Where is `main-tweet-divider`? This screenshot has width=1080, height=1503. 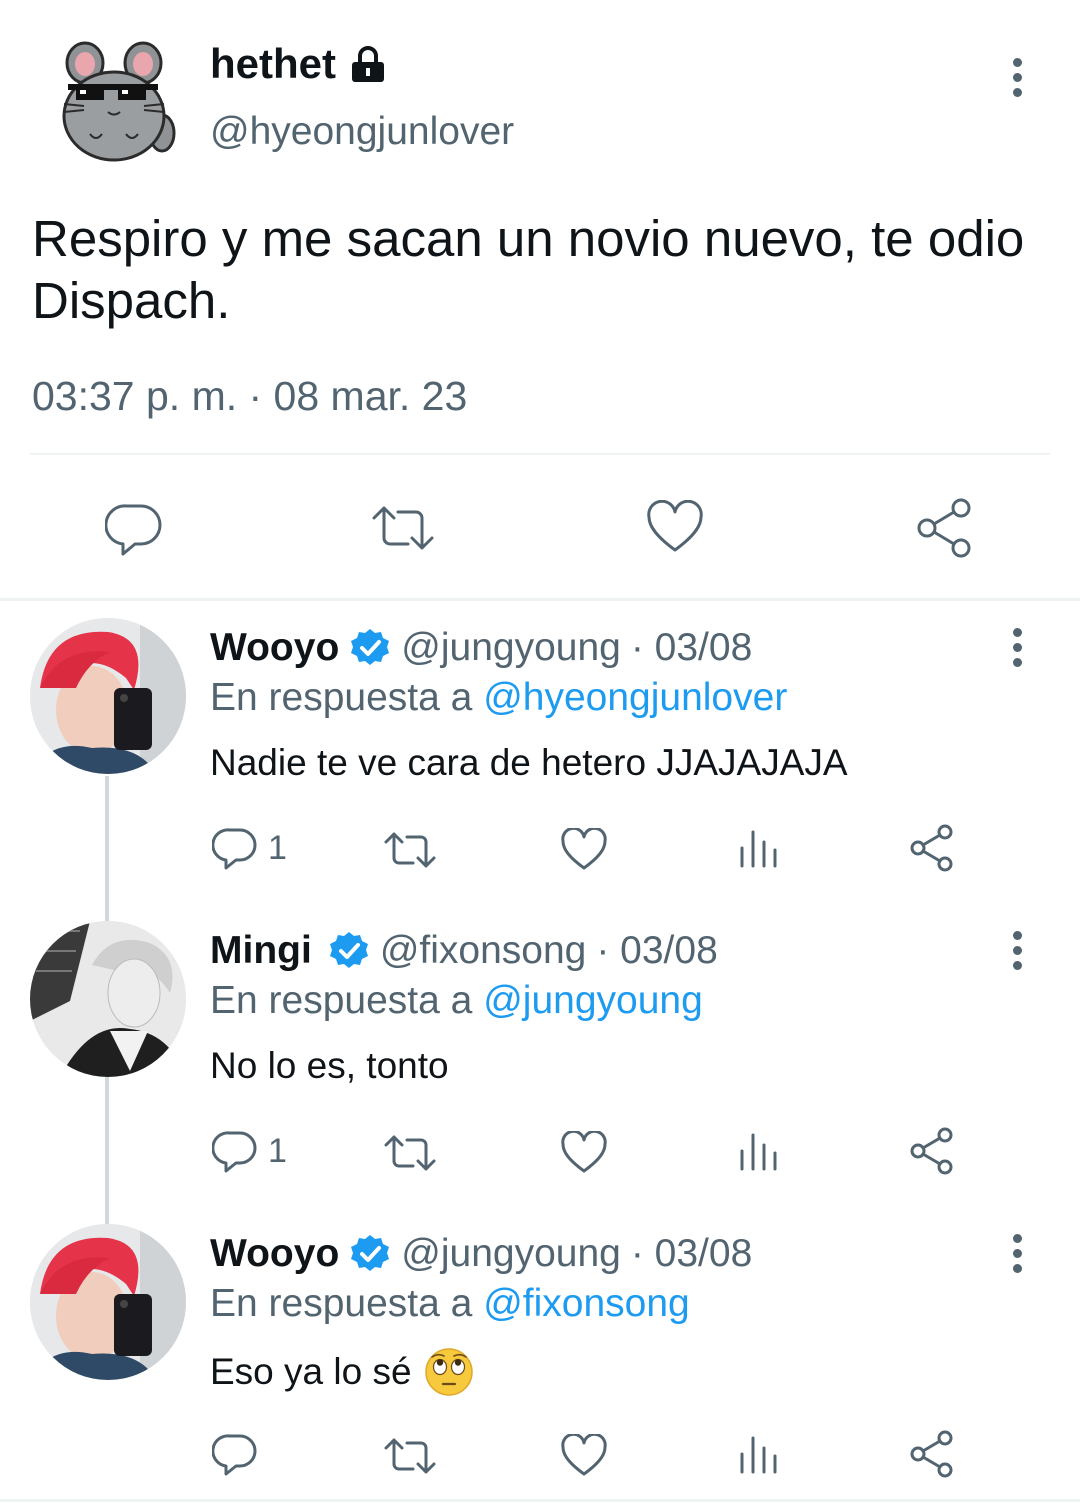
main-tweet-divider is located at coordinates (540, 454).